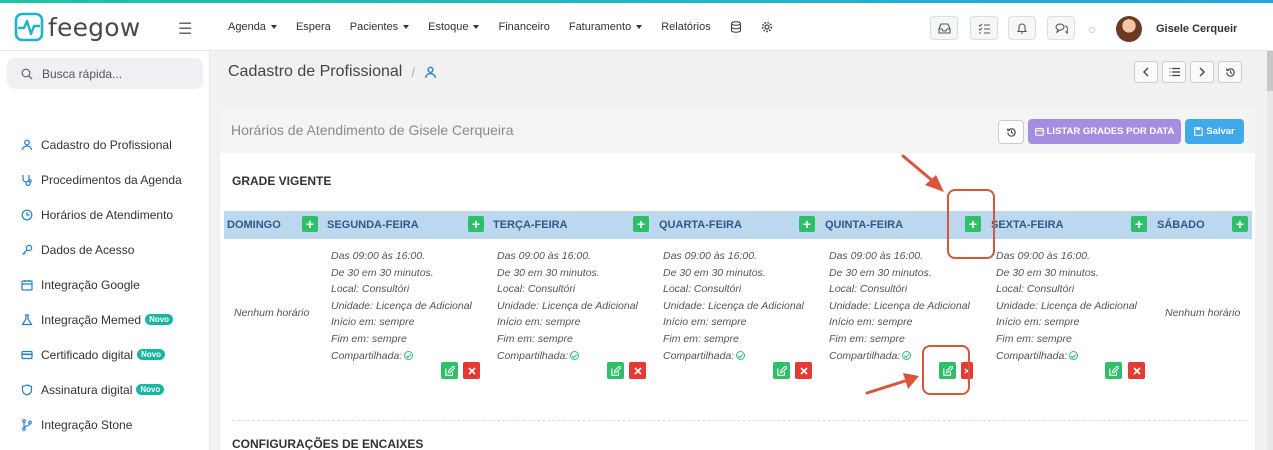 This screenshot has width=1273, height=450. Describe the element at coordinates (1113, 370) in the screenshot. I see `edit-schedule-sexta-button` at that location.